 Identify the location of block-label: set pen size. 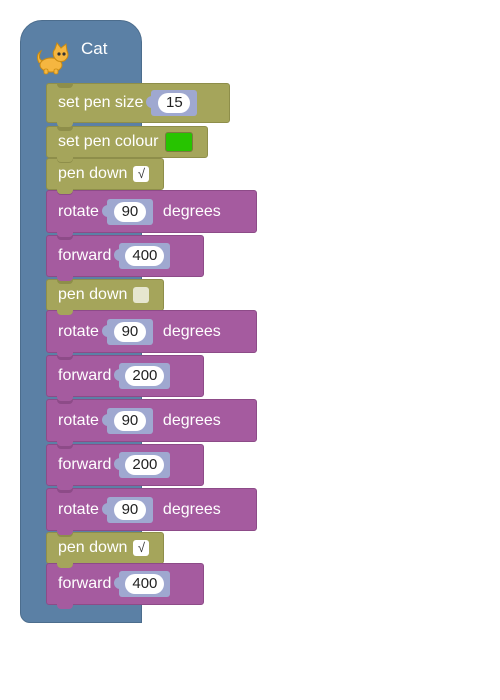
(101, 102).